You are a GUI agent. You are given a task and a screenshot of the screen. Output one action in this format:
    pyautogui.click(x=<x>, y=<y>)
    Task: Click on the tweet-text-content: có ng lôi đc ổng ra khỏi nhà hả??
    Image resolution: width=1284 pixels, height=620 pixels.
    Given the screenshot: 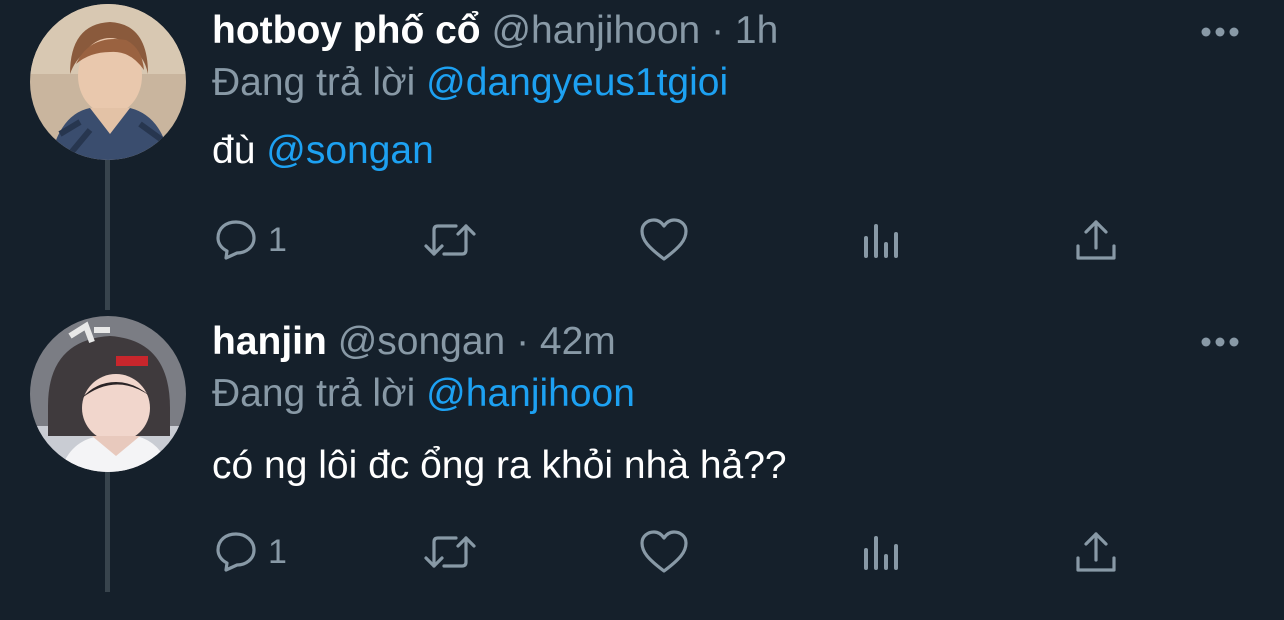 What is the action you would take?
    pyautogui.click(x=499, y=465)
    